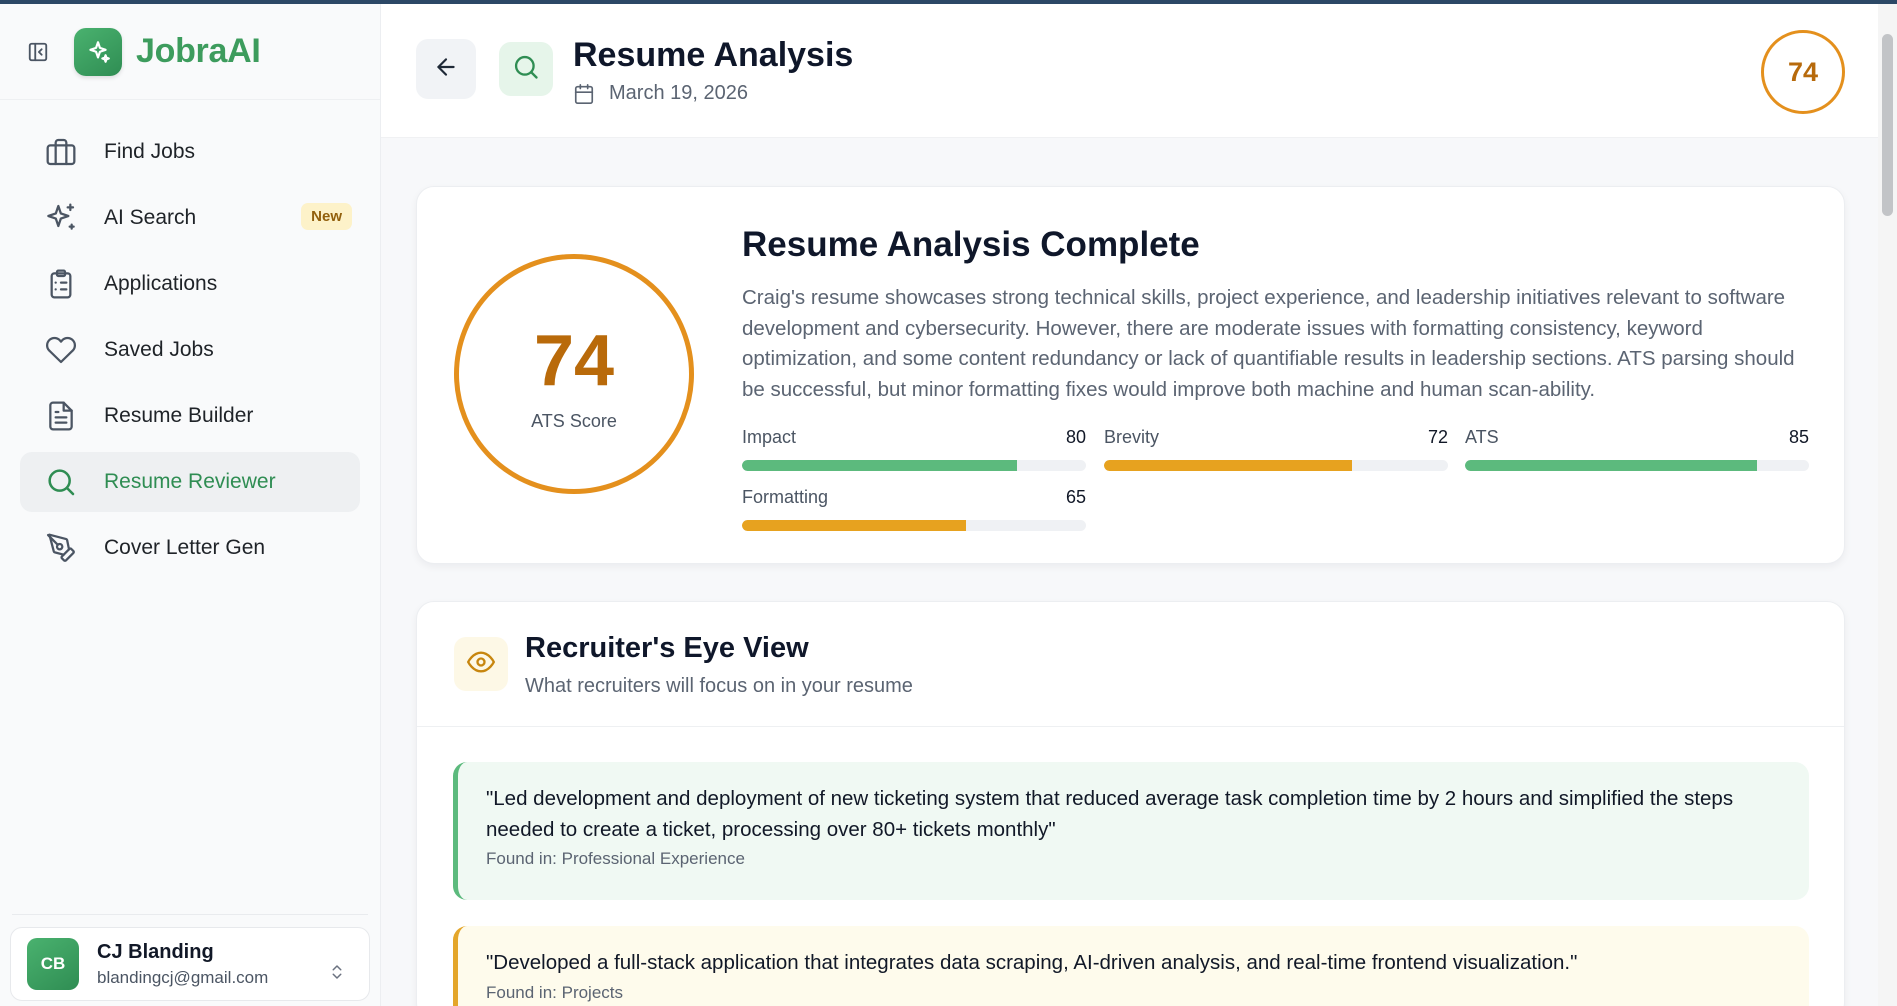  I want to click on metric-value: 85, so click(1798, 437).